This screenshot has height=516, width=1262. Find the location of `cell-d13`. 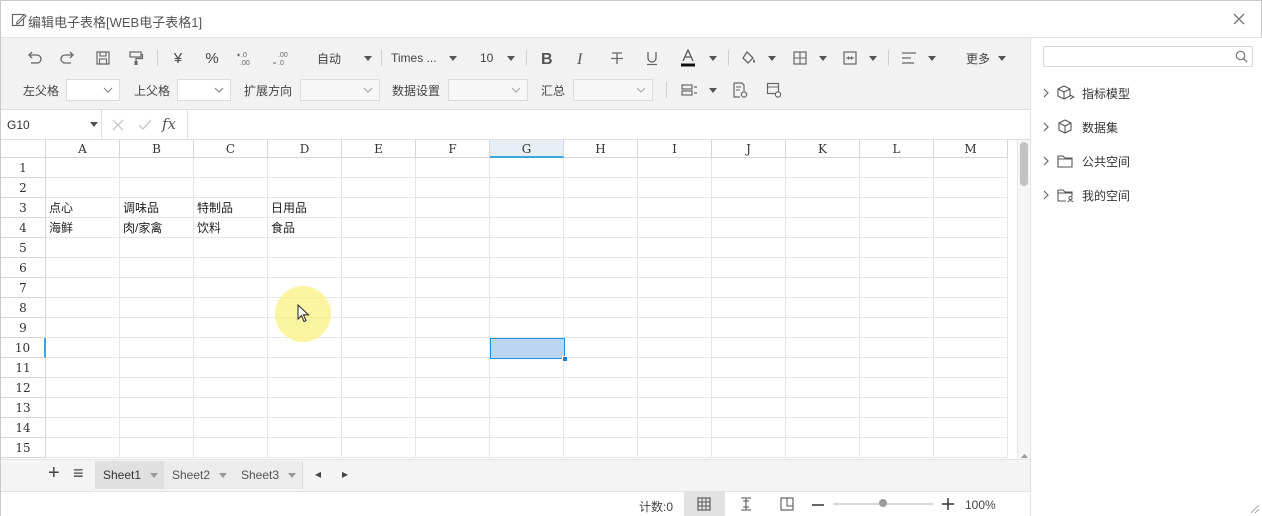

cell-d13 is located at coordinates (305, 408).